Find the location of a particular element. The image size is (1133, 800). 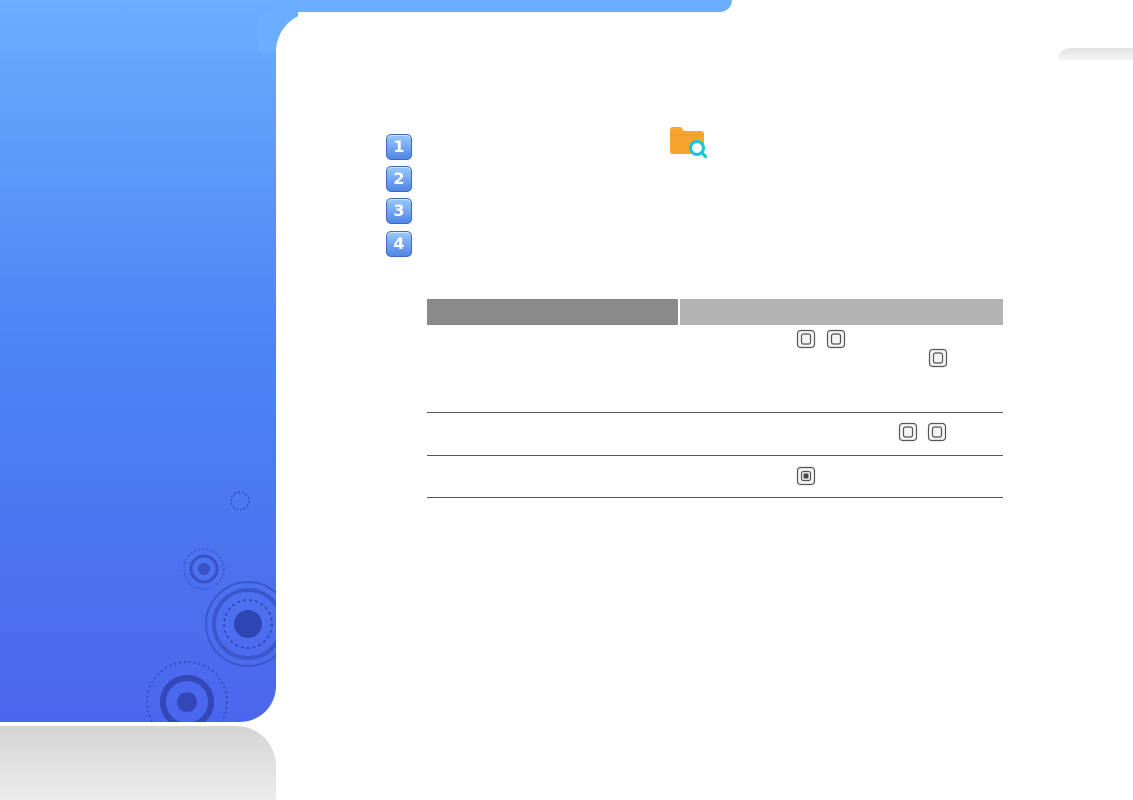

folder-search-icon is located at coordinates (689, 142).